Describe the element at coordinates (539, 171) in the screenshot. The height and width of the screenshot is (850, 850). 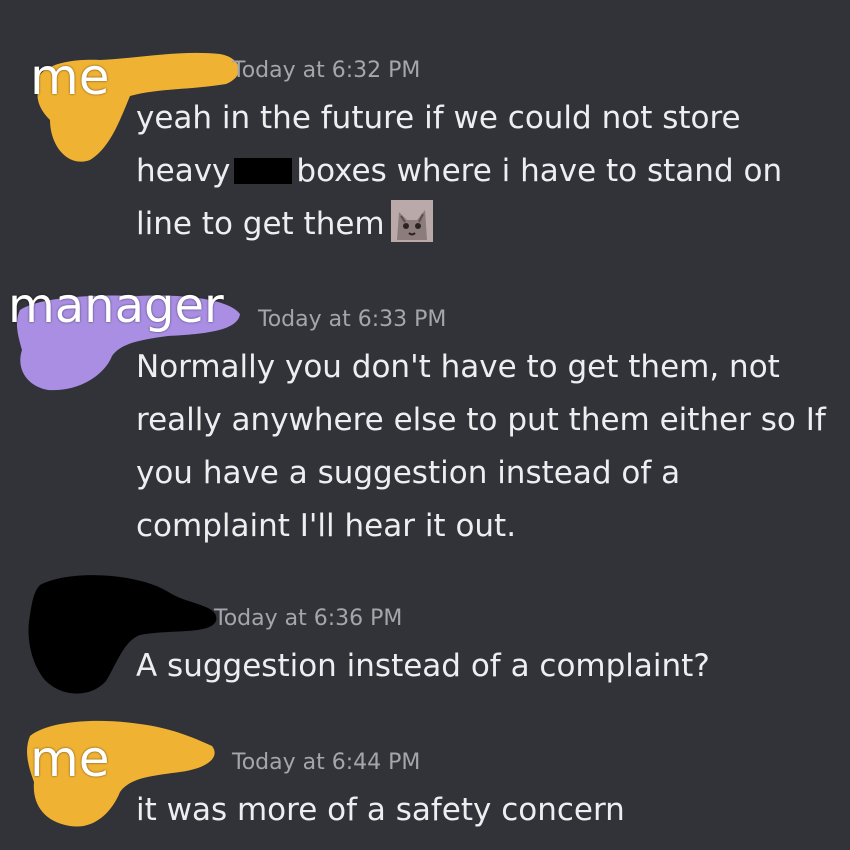
I see `message-text: boxes where i have to stand on` at that location.